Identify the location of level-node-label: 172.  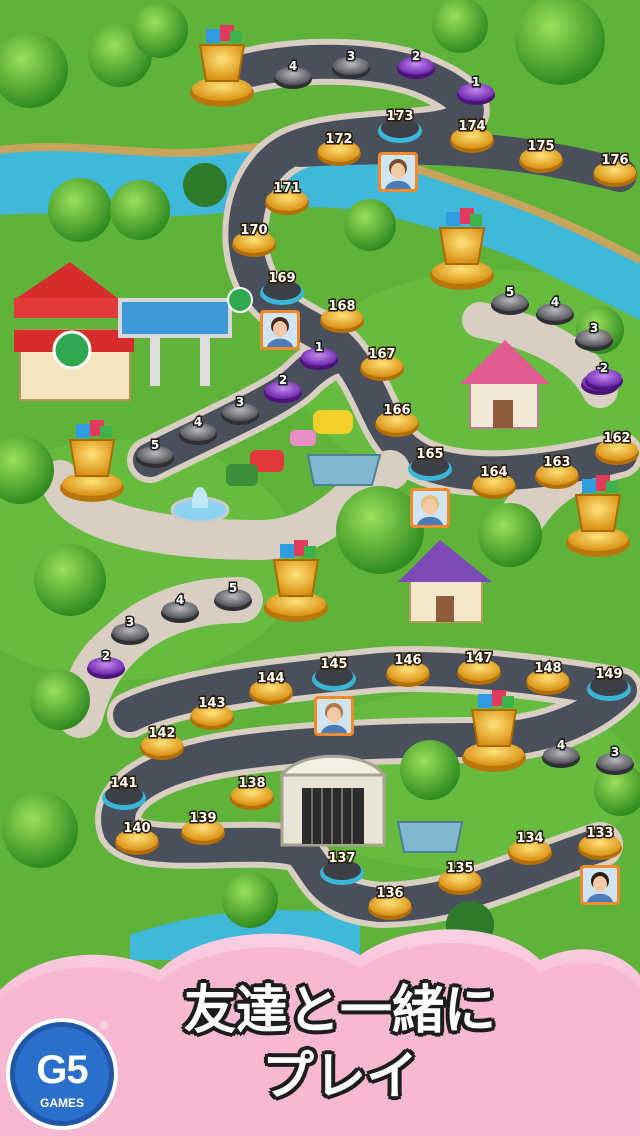
(338, 139).